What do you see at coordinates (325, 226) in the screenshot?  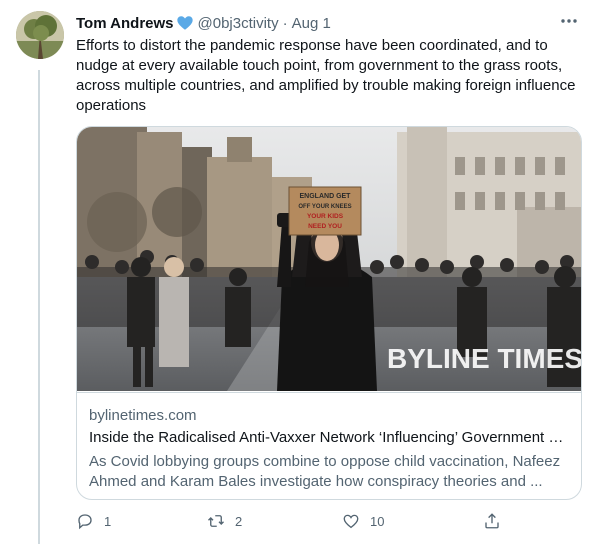 I see `sign-line-4: NEED YOU` at bounding box center [325, 226].